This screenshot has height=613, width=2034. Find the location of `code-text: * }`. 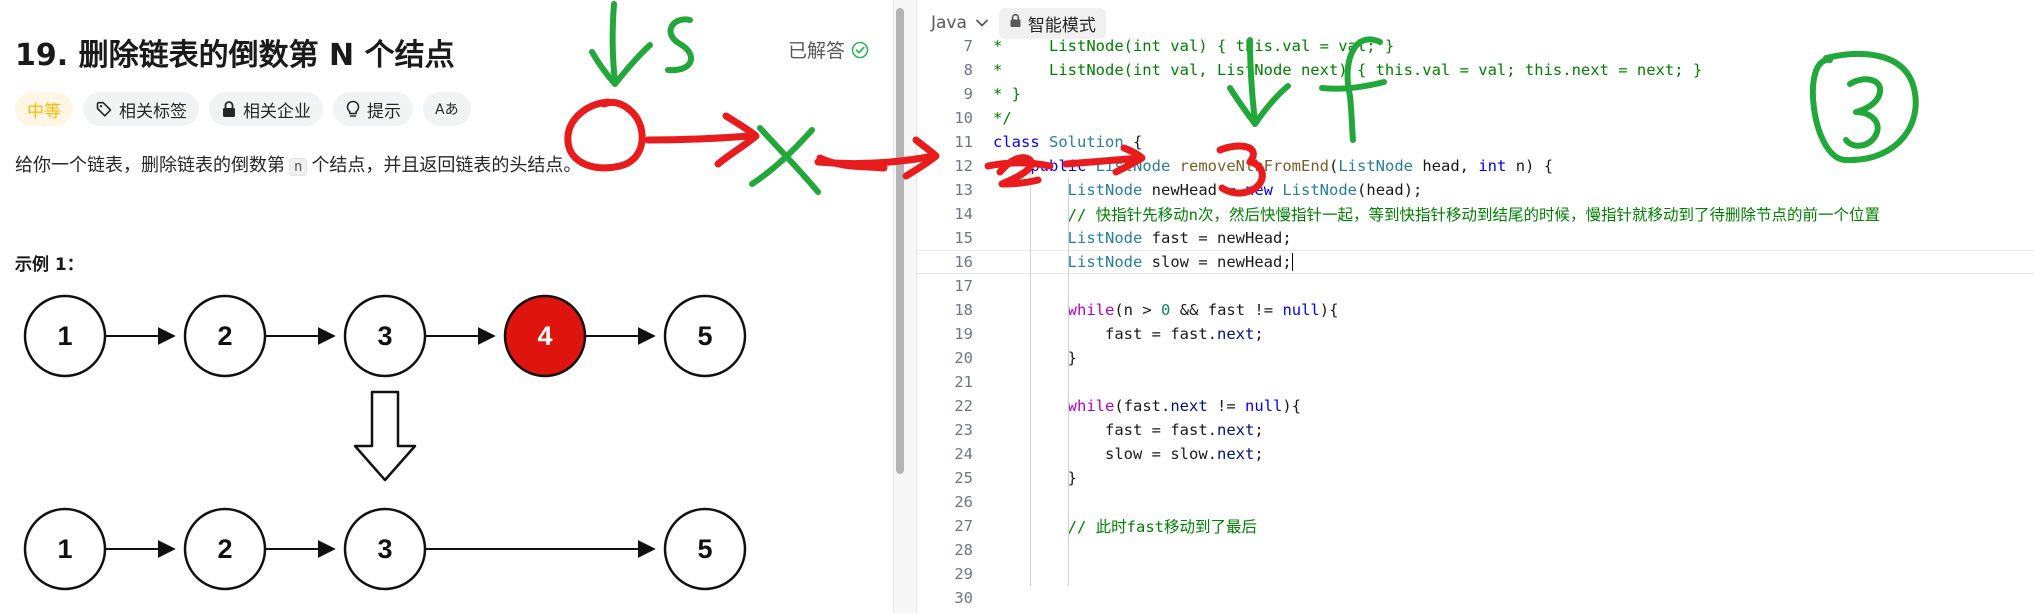

code-text: * } is located at coordinates (1007, 94).